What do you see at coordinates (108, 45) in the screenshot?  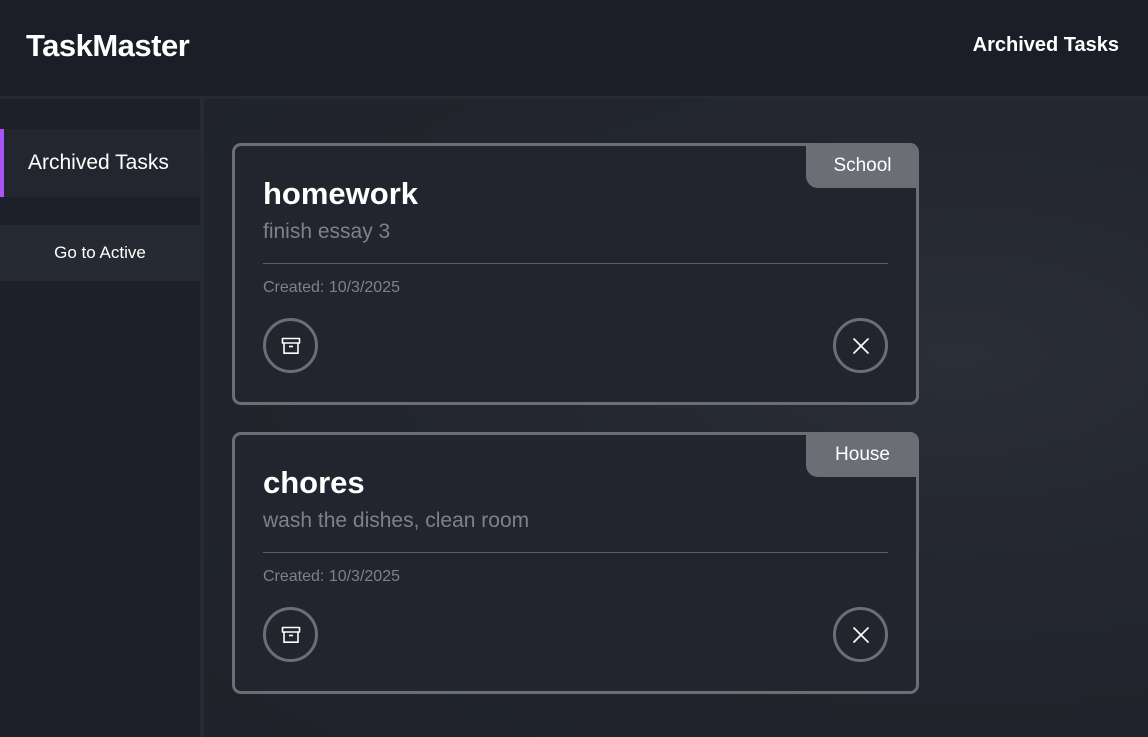 I see `app-title: TaskMaster` at bounding box center [108, 45].